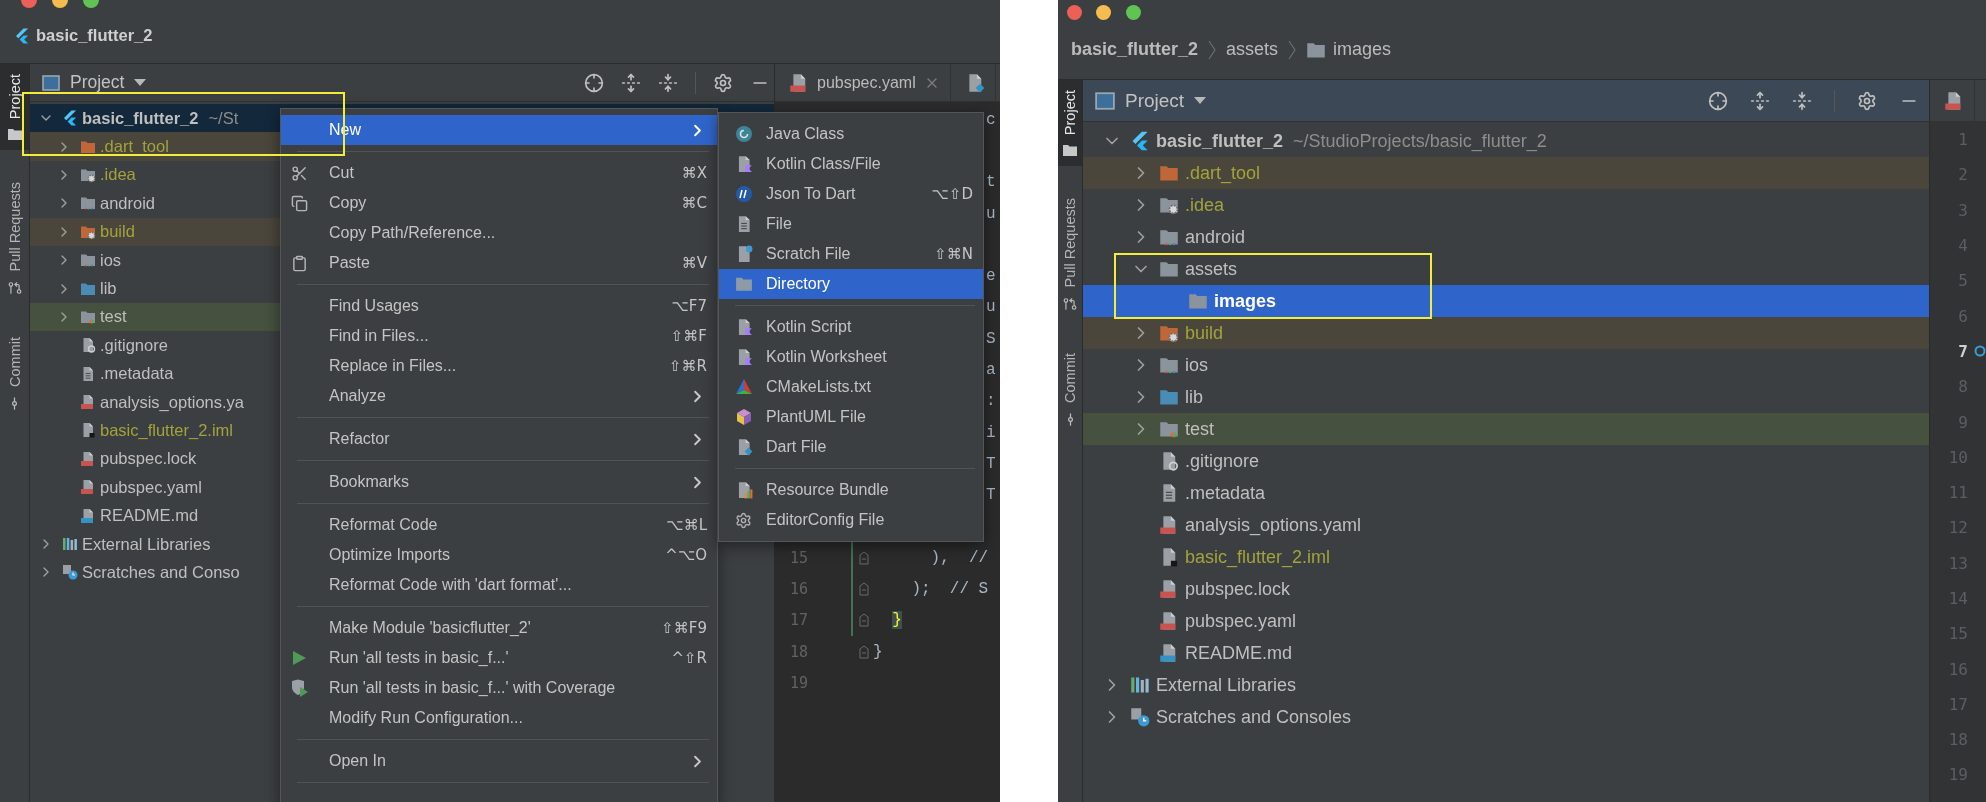 The height and width of the screenshot is (802, 1986). Describe the element at coordinates (991, 401) in the screenshot. I see `code-line: :` at that location.